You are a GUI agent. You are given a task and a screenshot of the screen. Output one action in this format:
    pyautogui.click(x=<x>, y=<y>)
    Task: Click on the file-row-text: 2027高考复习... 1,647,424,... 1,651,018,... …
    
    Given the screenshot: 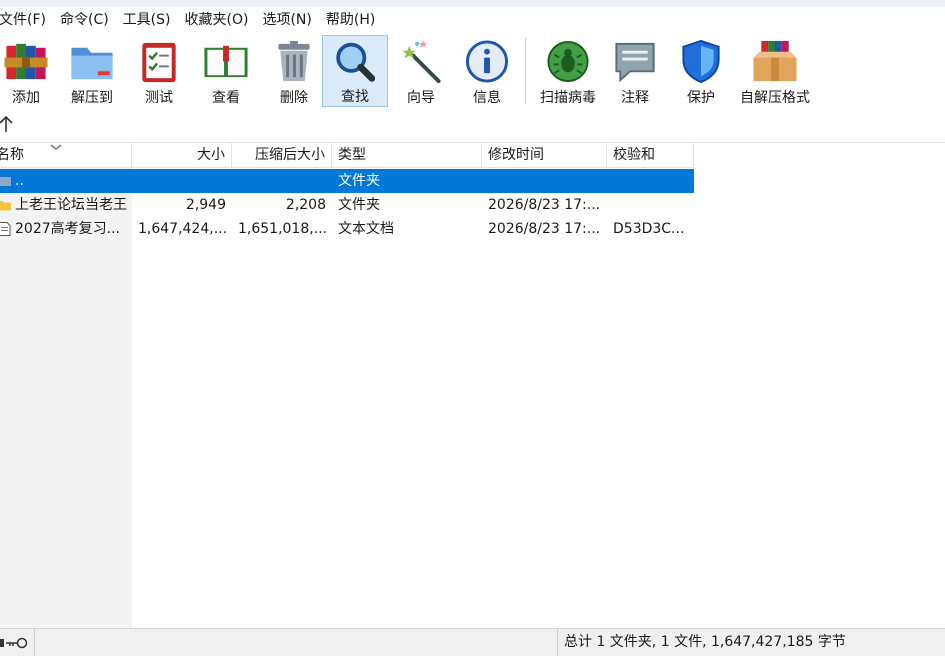 What is the action you would take?
    pyautogui.click(x=347, y=229)
    